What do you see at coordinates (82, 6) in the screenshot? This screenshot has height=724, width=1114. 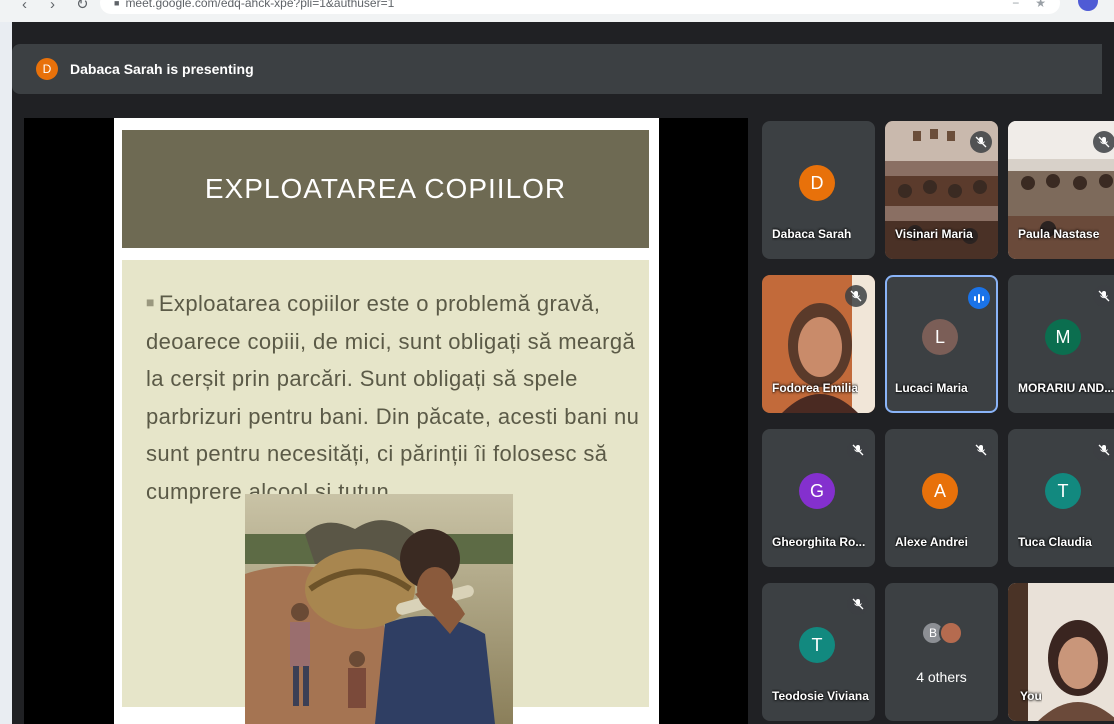 I see `reload-icon: ↻` at bounding box center [82, 6].